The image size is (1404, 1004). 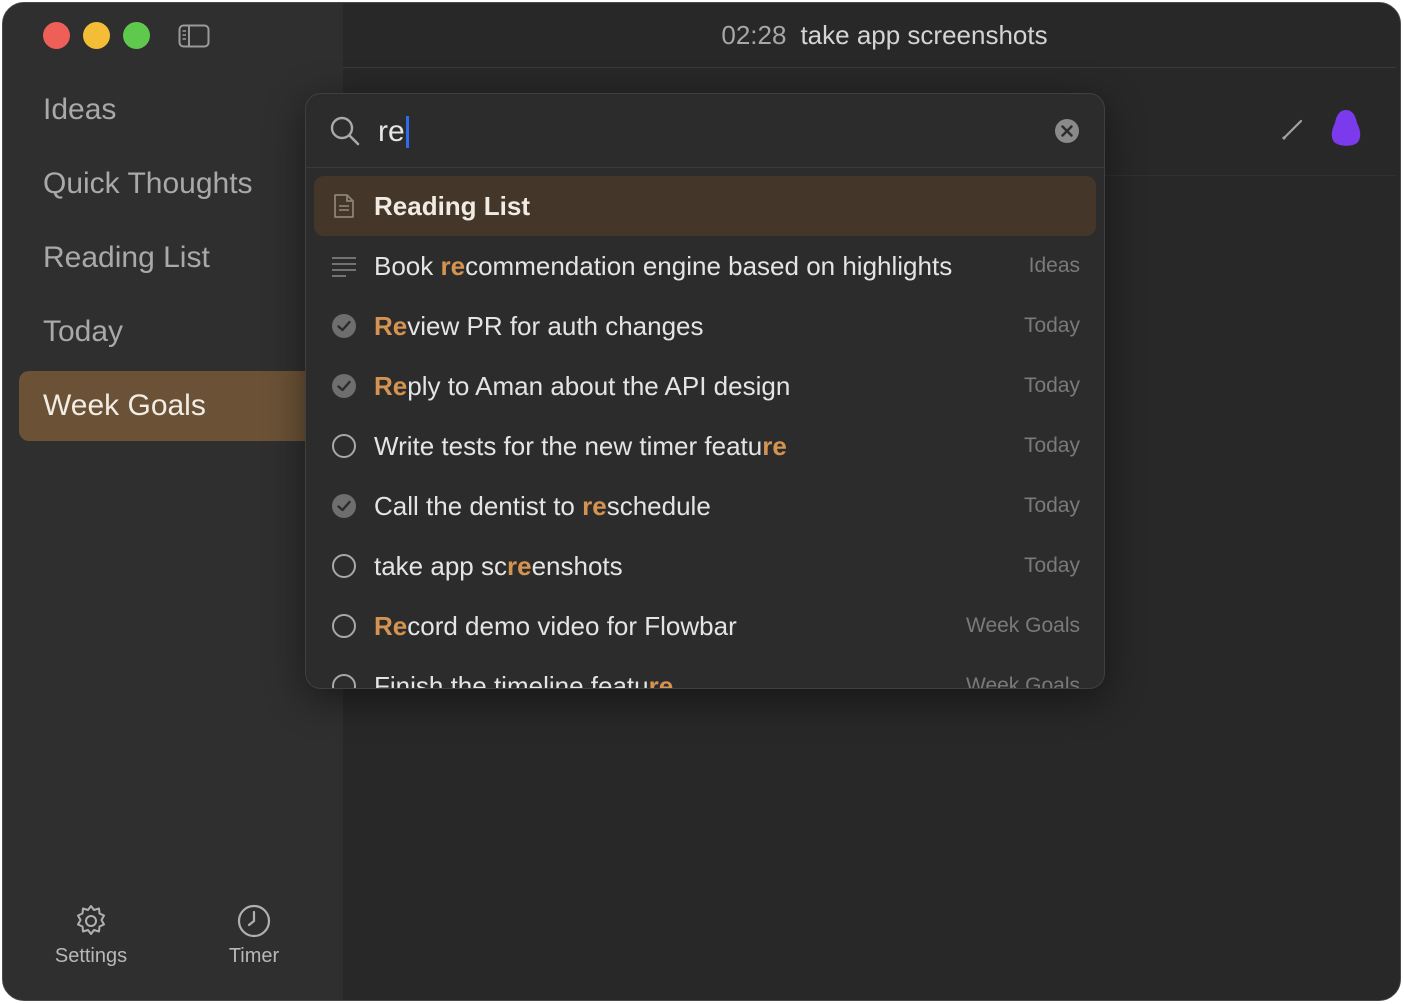 I want to click on clear-search-icon, so click(x=1067, y=131).